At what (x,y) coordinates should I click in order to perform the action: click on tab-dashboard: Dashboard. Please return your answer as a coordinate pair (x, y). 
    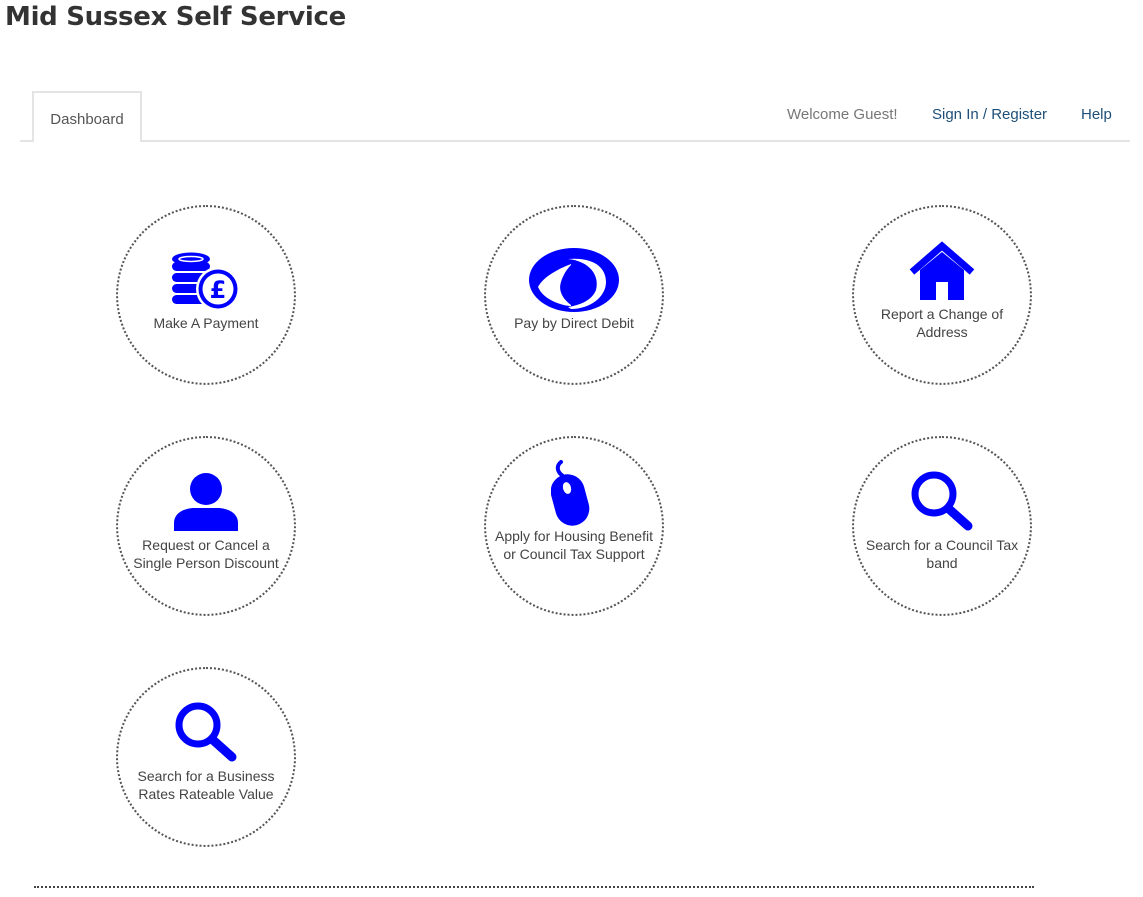
    Looking at the image, I should click on (87, 116).